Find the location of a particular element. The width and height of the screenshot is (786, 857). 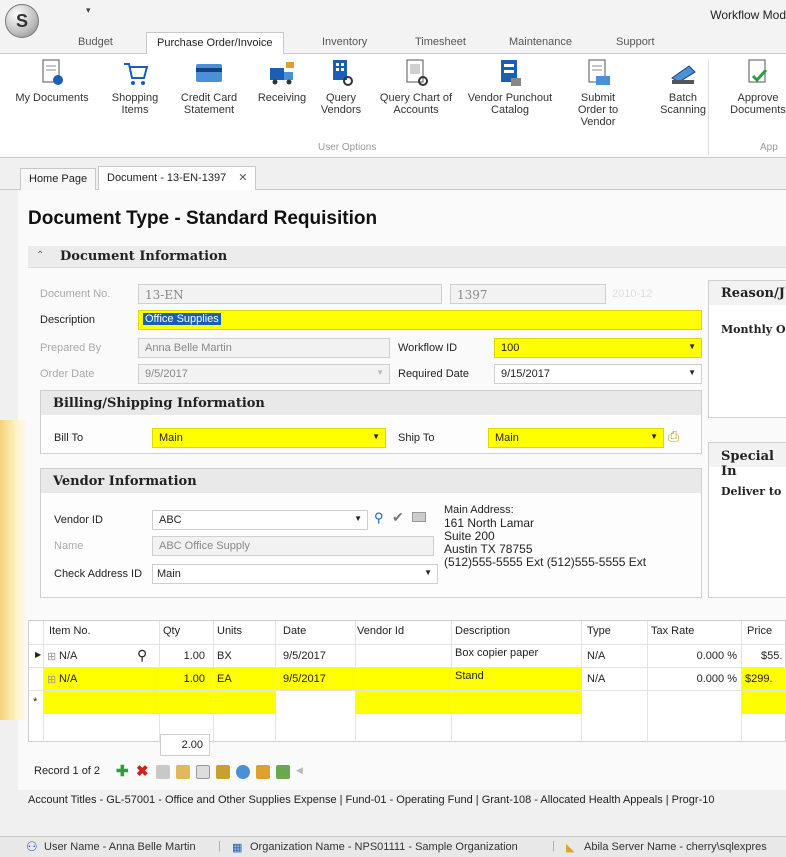

status-server: Abila Server Name - cherry\sqlexpres is located at coordinates (675, 847).